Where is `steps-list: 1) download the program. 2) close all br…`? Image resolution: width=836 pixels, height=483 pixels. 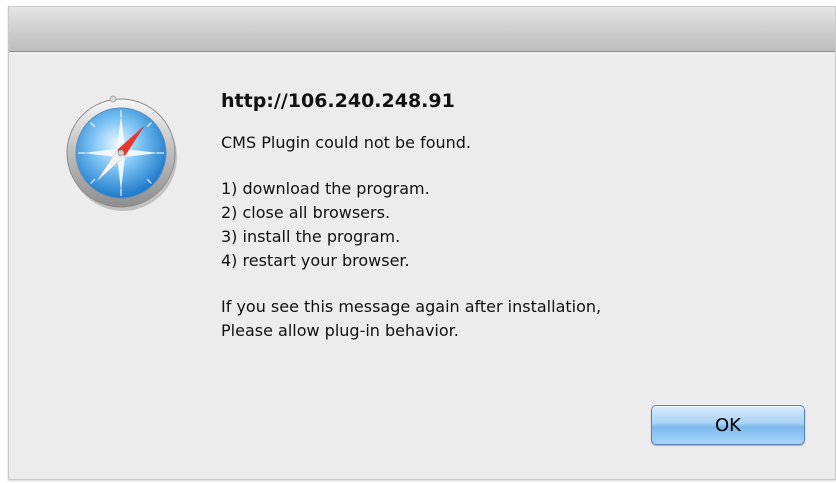
steps-list: 1) download the program. 2) close all br… is located at coordinates (511, 225).